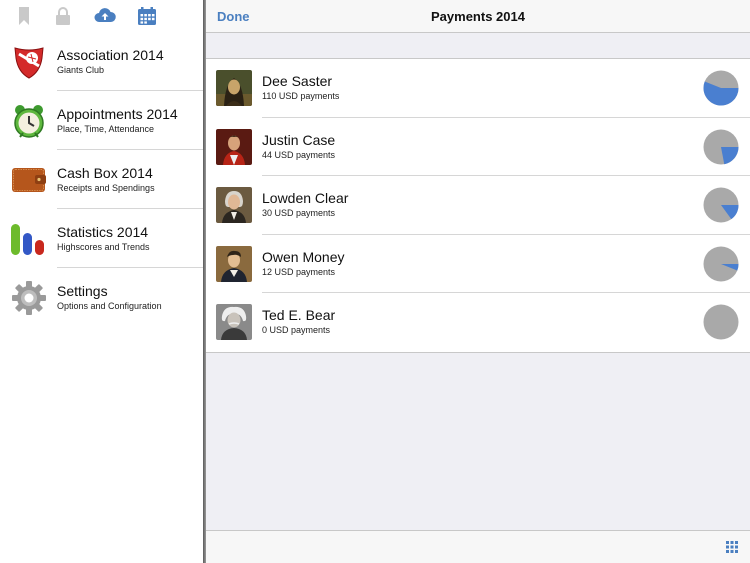 This screenshot has height=563, width=750. I want to click on list-item: Lowden Clear 30 USD payments, so click(478, 205).